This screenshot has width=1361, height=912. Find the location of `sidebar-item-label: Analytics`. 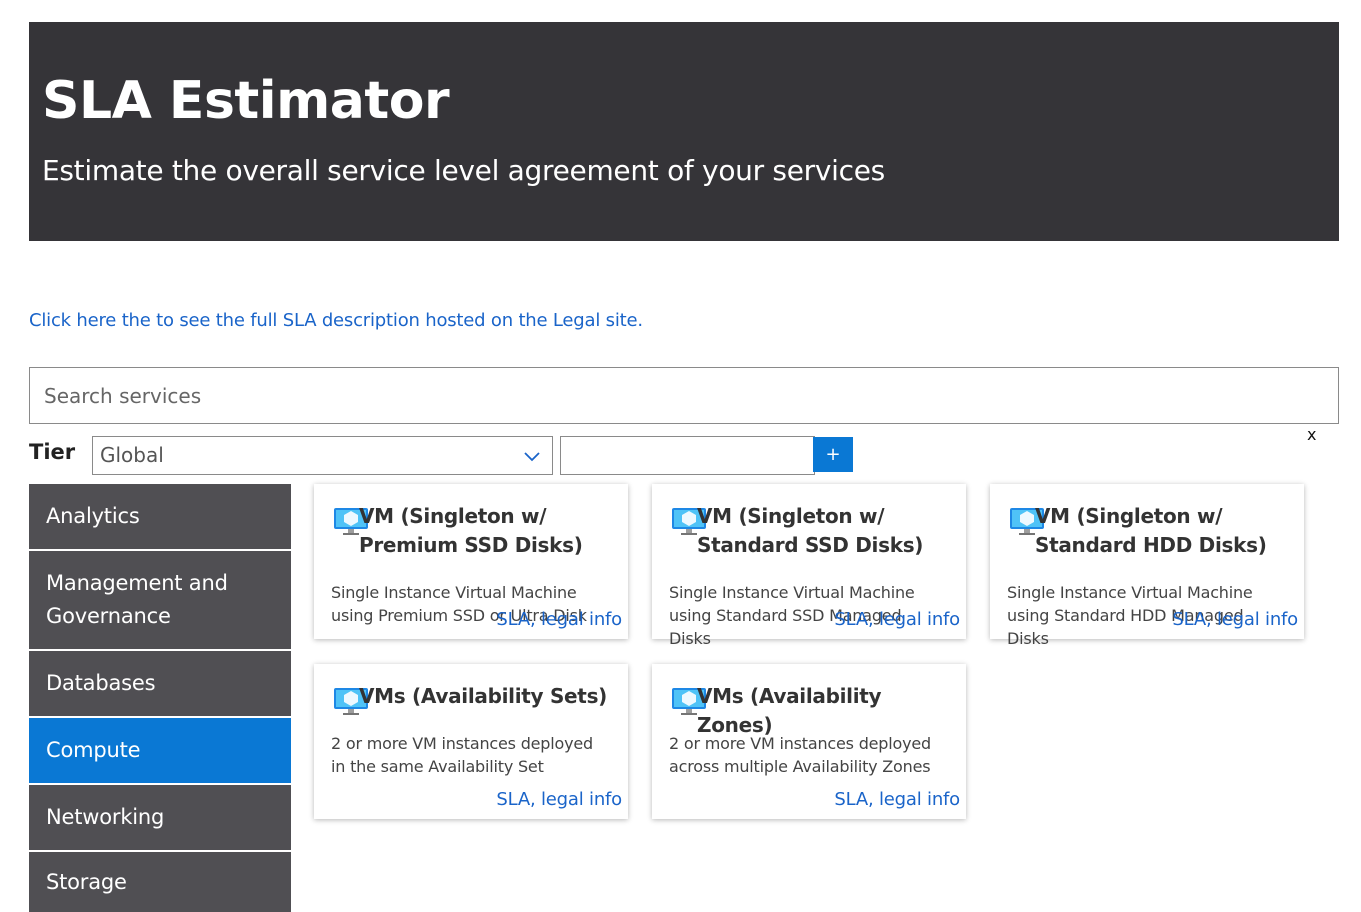

sidebar-item-label: Analytics is located at coordinates (93, 516).